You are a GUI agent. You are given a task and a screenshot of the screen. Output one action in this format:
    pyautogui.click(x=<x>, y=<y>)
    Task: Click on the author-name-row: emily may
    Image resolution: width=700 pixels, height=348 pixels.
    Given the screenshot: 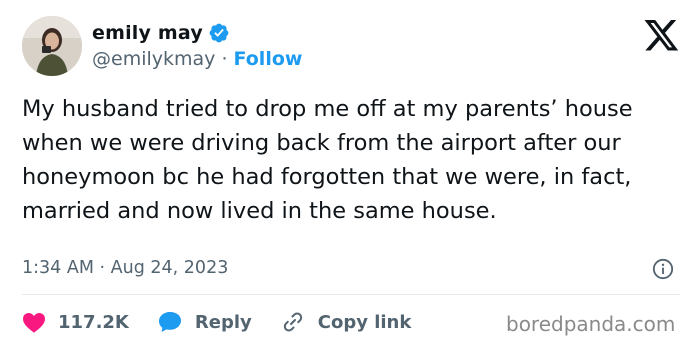 What is the action you would take?
    pyautogui.click(x=161, y=33)
    